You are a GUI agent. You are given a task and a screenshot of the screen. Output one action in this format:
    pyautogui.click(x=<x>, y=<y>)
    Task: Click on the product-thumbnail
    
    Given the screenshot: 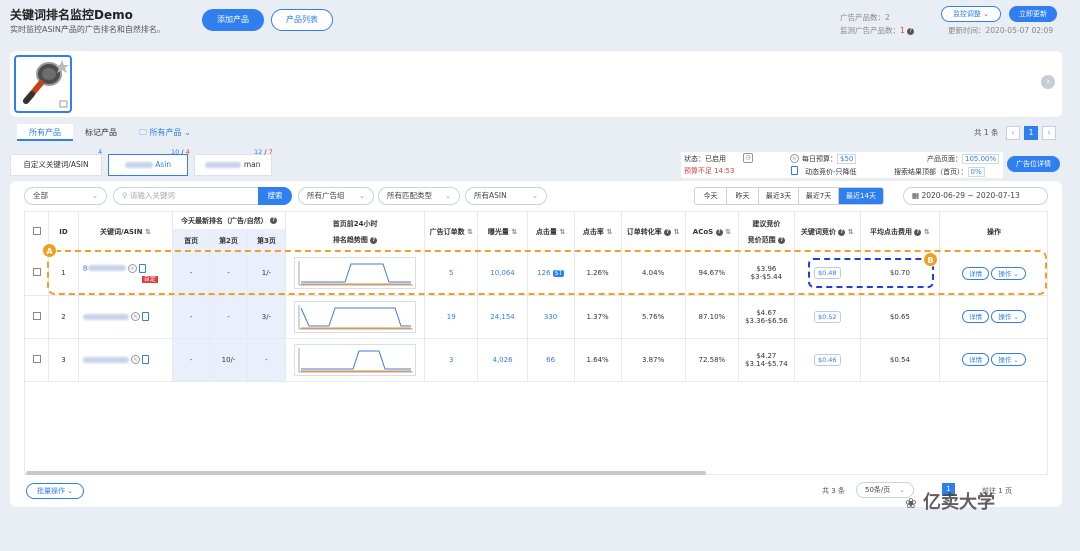 What is the action you would take?
    pyautogui.click(x=43, y=84)
    